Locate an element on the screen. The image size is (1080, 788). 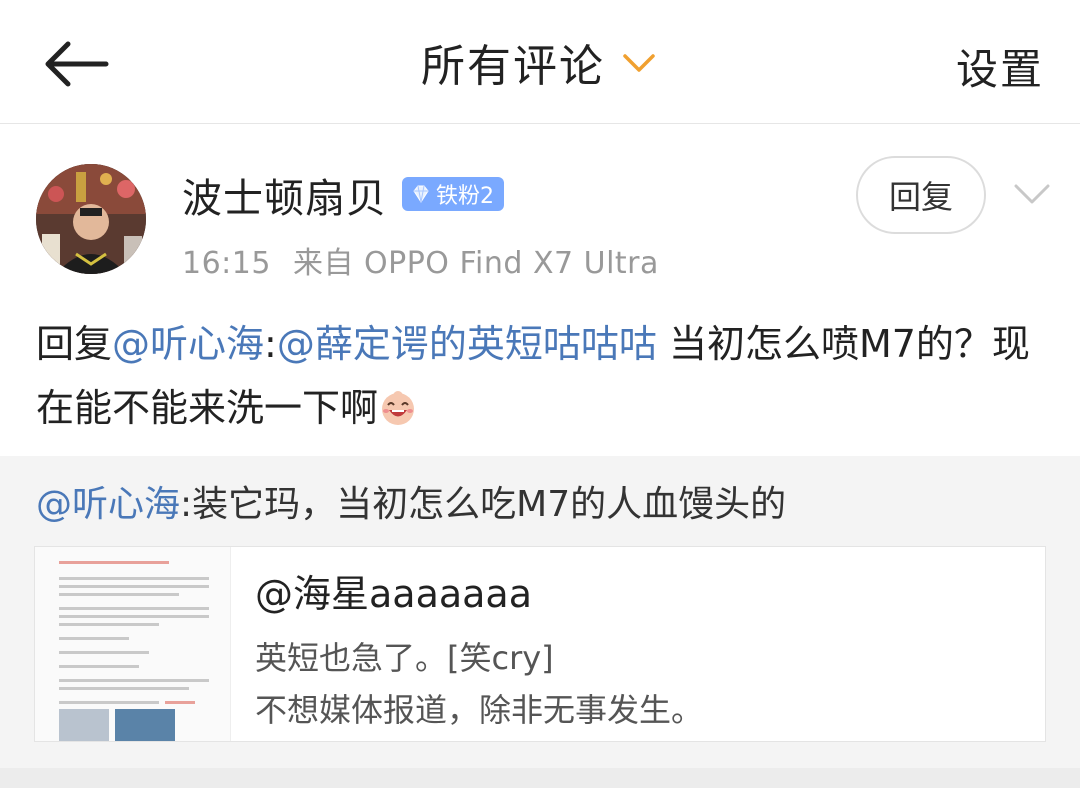
fan-badge: 铁粉2 is located at coordinates (453, 194).